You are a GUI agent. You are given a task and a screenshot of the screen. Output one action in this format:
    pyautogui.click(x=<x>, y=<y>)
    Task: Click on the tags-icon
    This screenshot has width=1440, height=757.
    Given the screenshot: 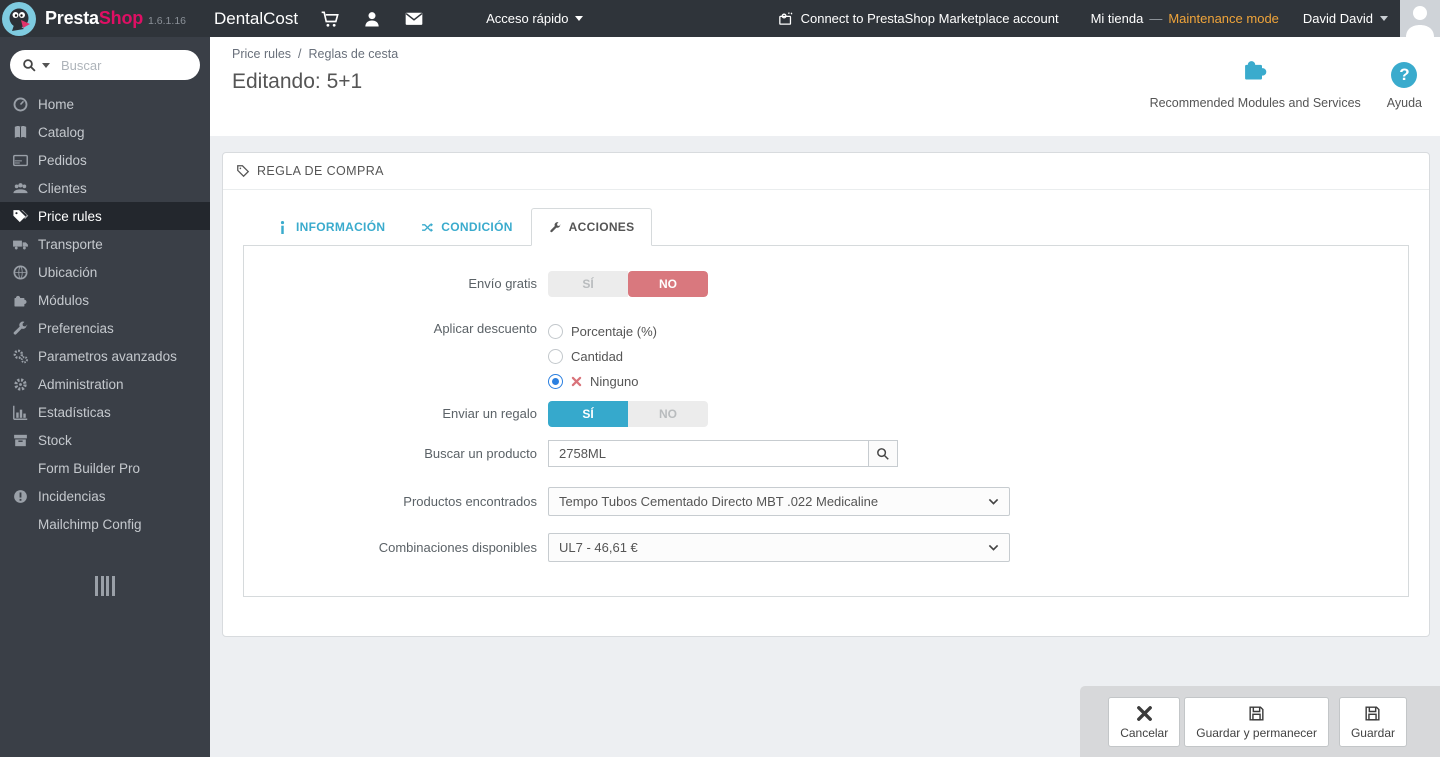 What is the action you would take?
    pyautogui.click(x=20, y=216)
    